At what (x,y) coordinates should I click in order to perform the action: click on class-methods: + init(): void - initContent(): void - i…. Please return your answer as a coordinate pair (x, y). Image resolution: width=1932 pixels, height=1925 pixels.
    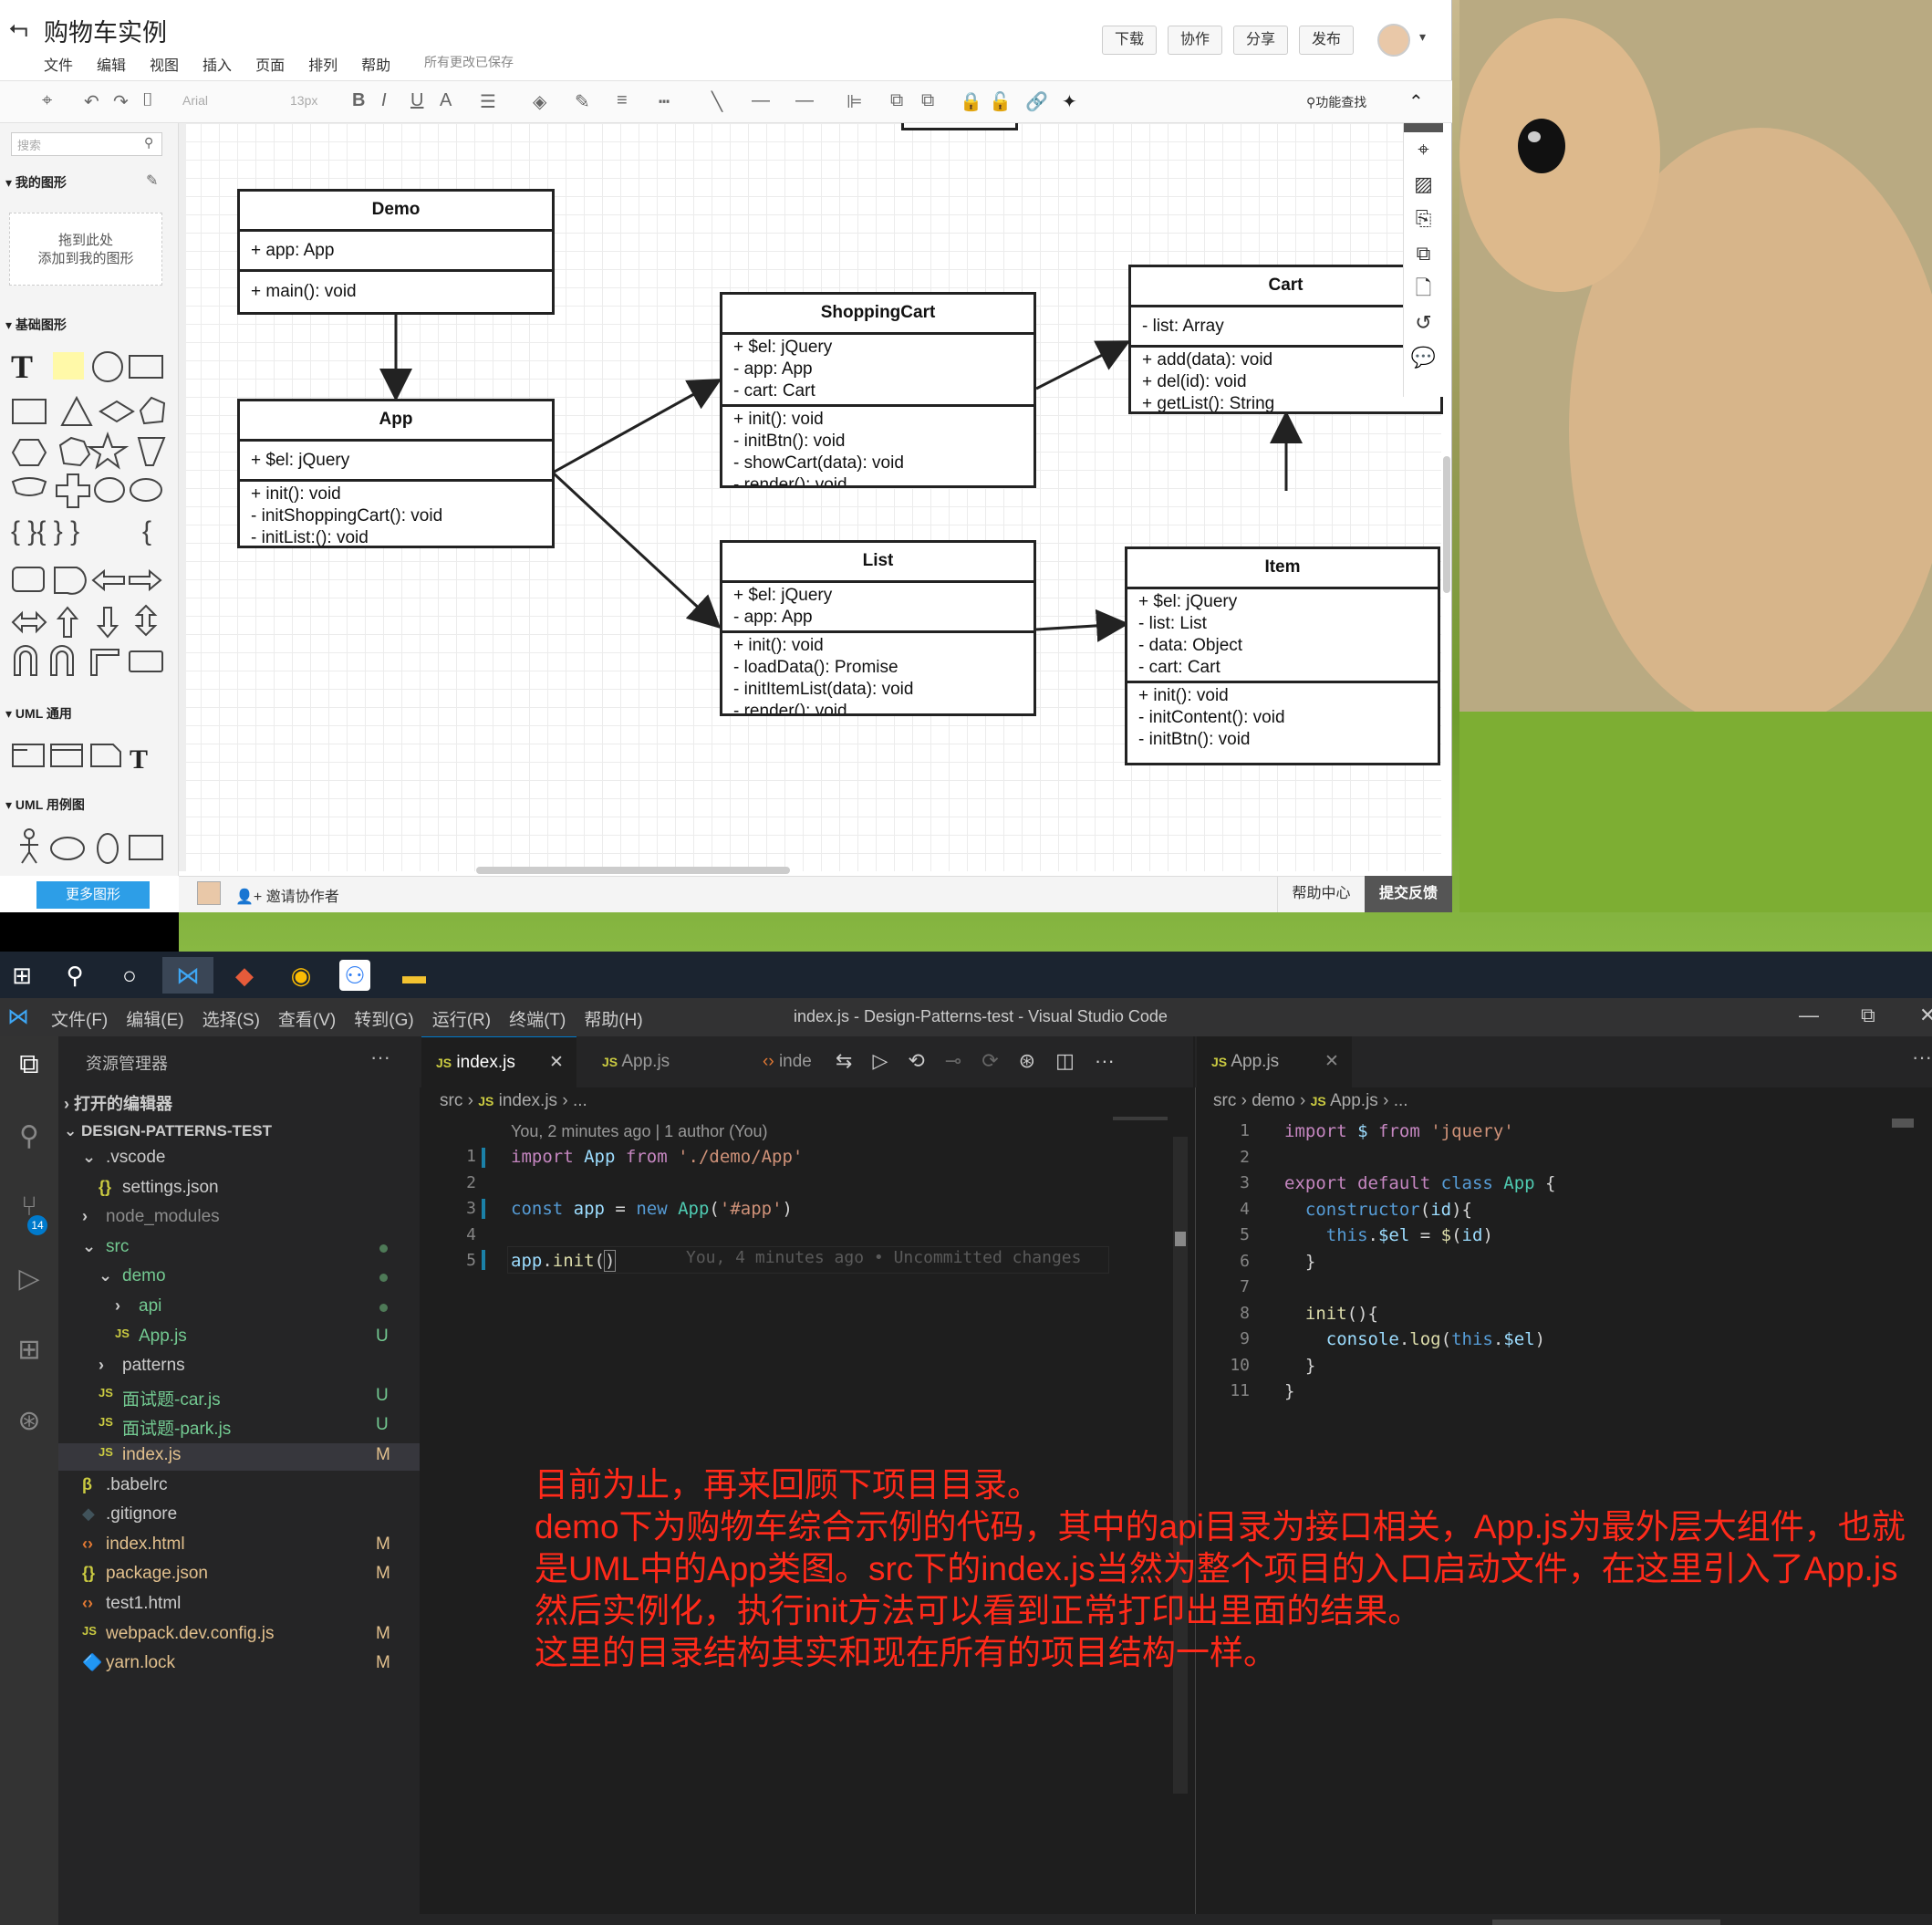
    Looking at the image, I should click on (1282, 718).